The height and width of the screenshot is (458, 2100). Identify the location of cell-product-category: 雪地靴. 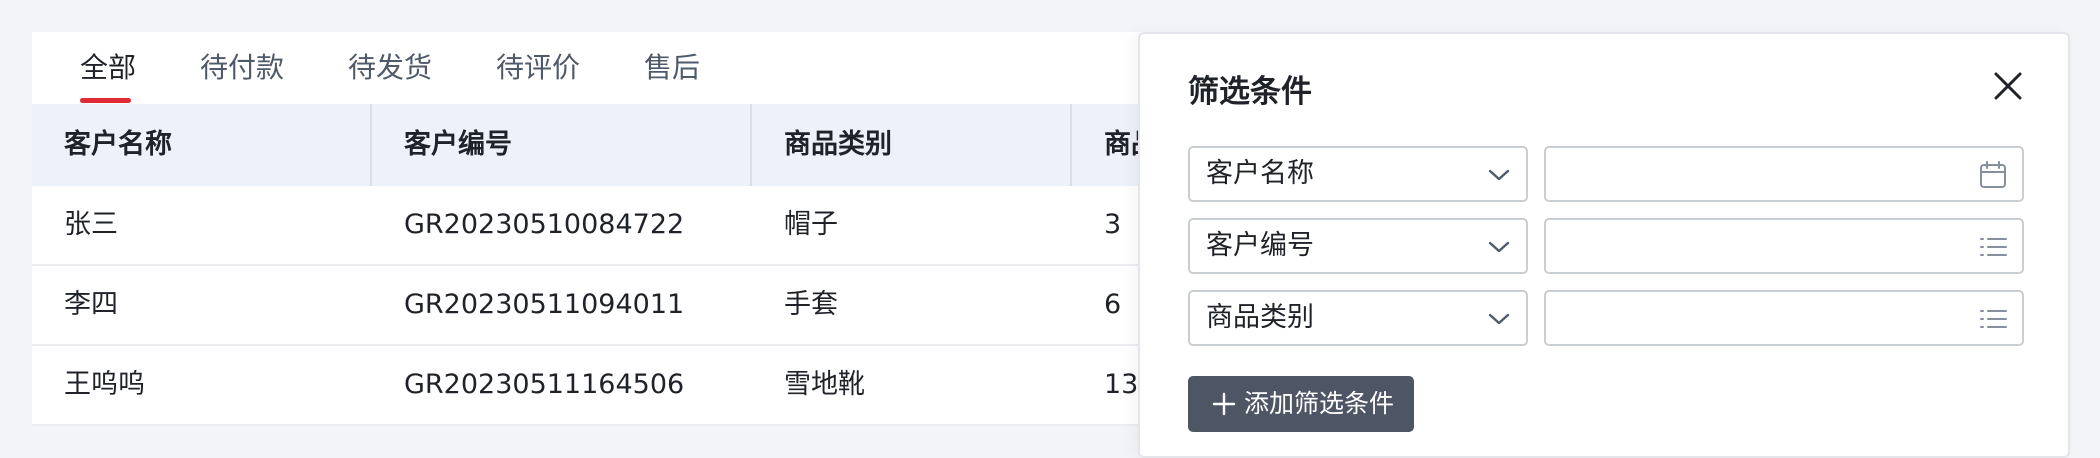
(824, 384).